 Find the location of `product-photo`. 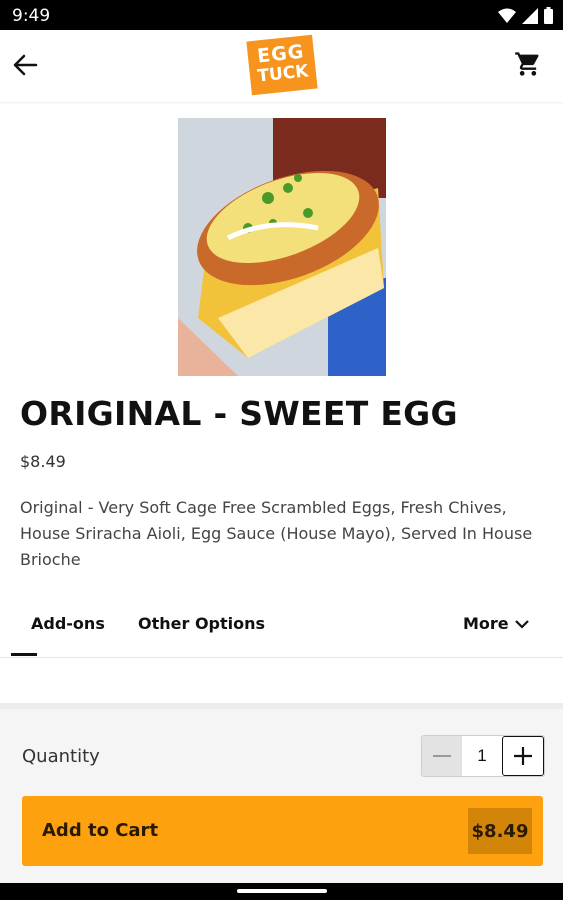

product-photo is located at coordinates (282, 247).